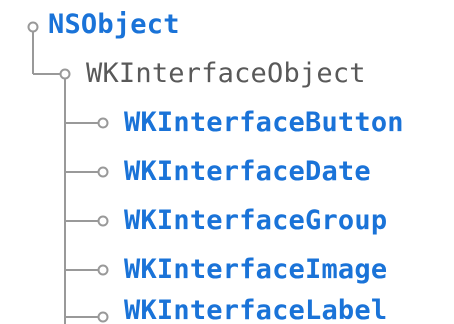 Image resolution: width=454 pixels, height=324 pixels. Describe the element at coordinates (226, 73) in the screenshot. I see `class-label-wkinterfaceobject: WKInterfaceObject` at that location.